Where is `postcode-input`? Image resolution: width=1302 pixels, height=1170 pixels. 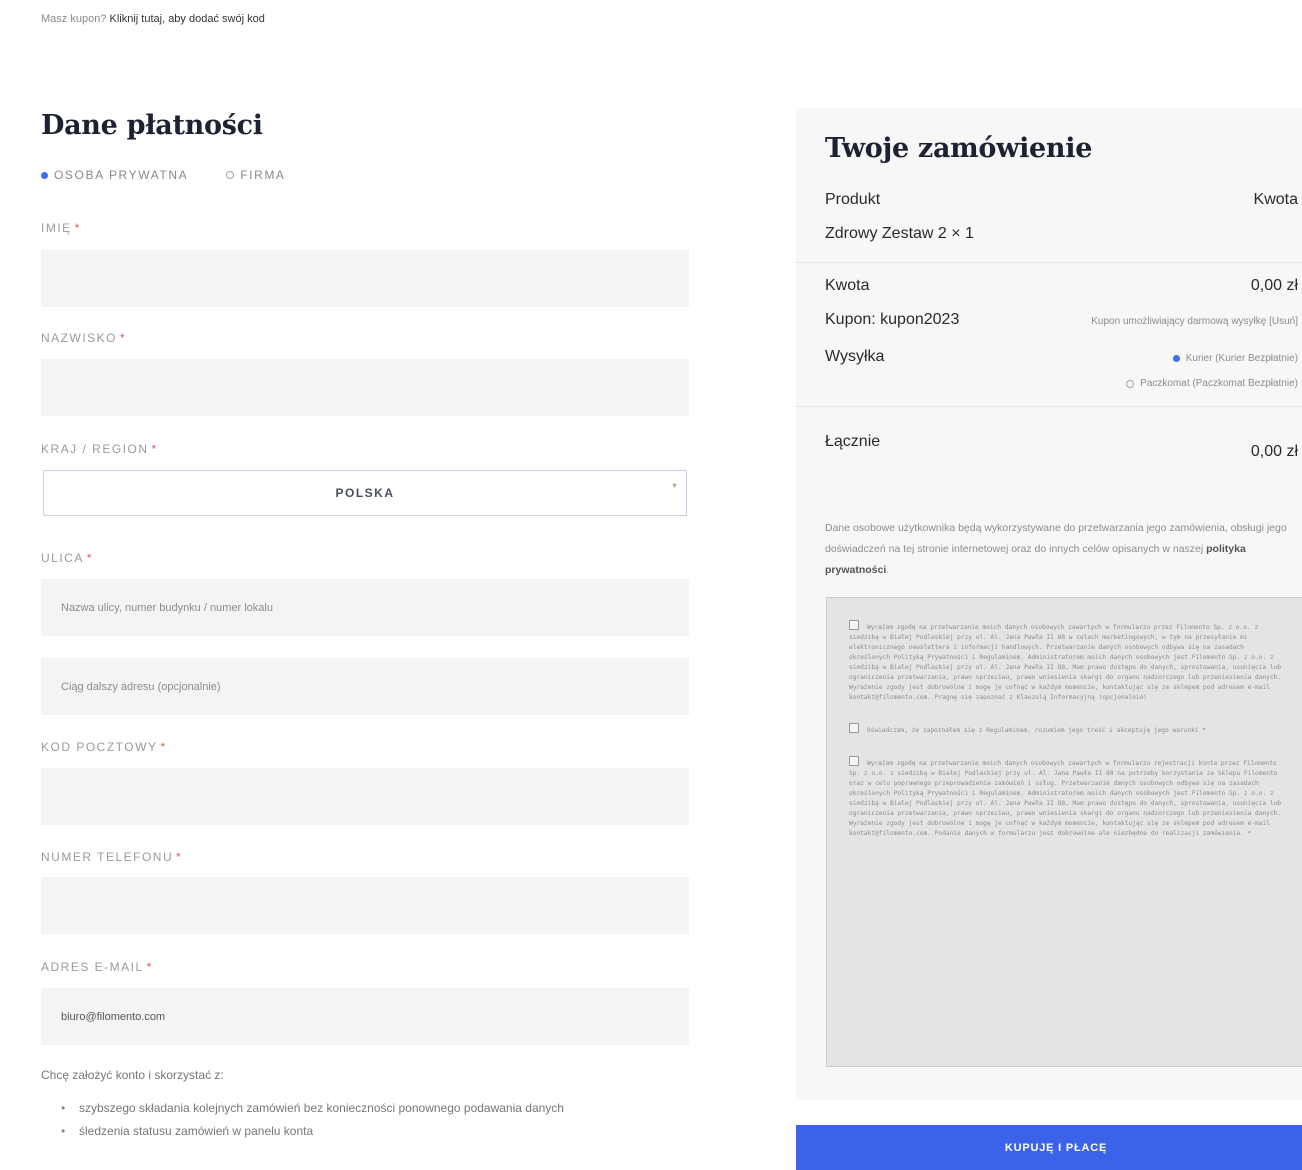
postcode-input is located at coordinates (365, 796).